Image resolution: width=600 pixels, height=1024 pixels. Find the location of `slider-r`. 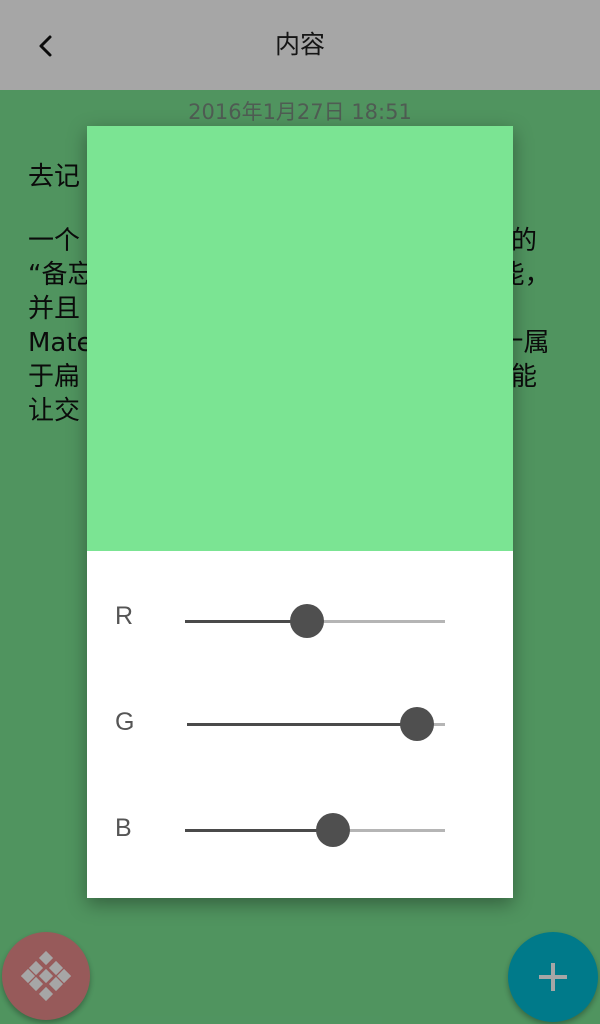

slider-r is located at coordinates (315, 621).